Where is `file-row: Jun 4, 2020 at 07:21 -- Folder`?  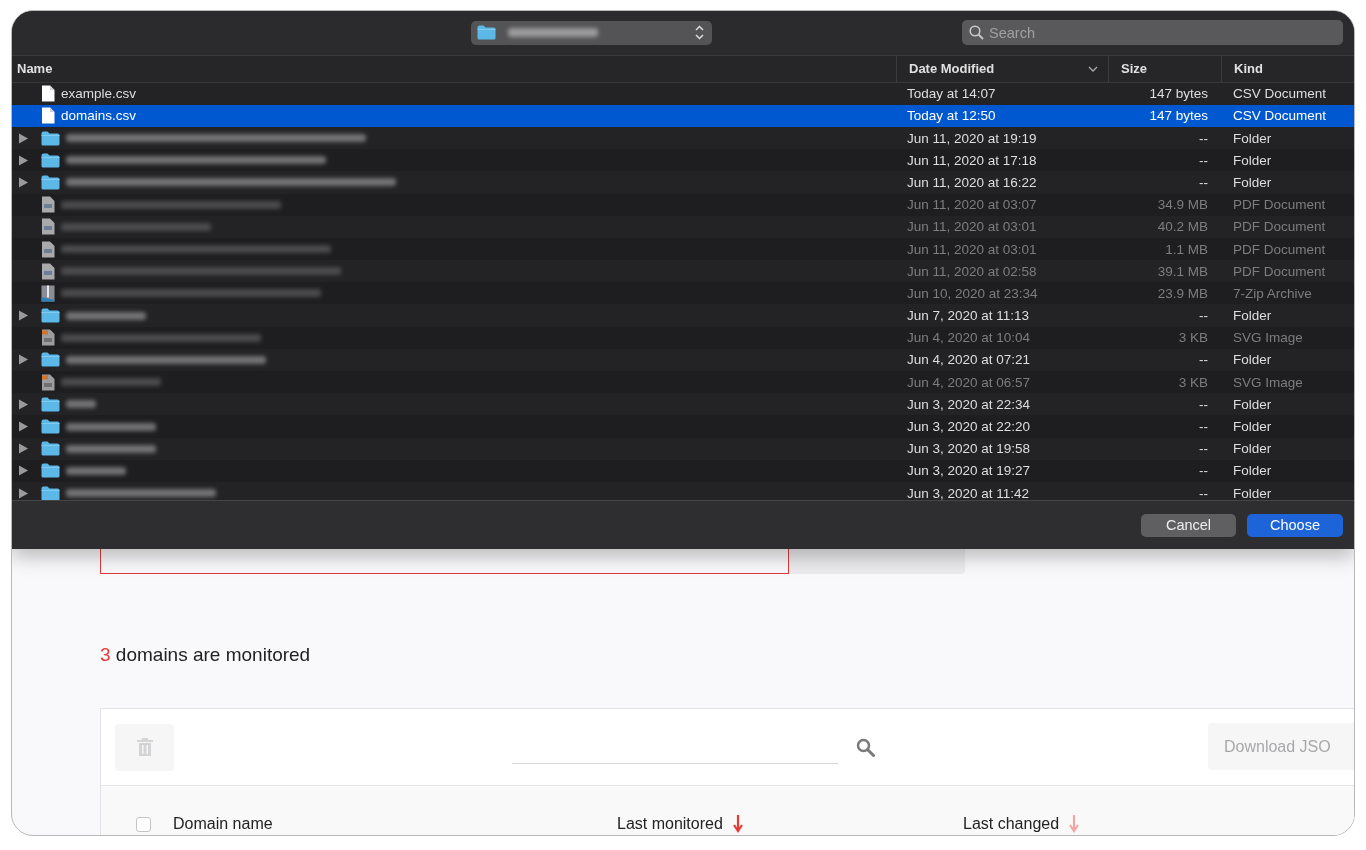 file-row: Jun 4, 2020 at 07:21 -- Folder is located at coordinates (683, 360).